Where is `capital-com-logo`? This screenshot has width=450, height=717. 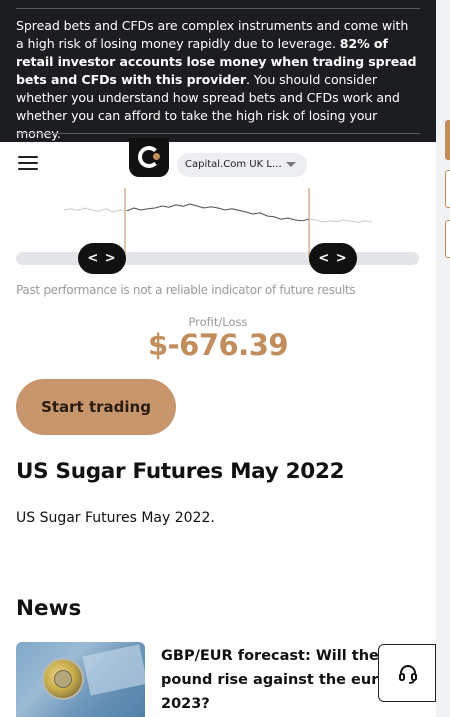 capital-com-logo is located at coordinates (149, 157).